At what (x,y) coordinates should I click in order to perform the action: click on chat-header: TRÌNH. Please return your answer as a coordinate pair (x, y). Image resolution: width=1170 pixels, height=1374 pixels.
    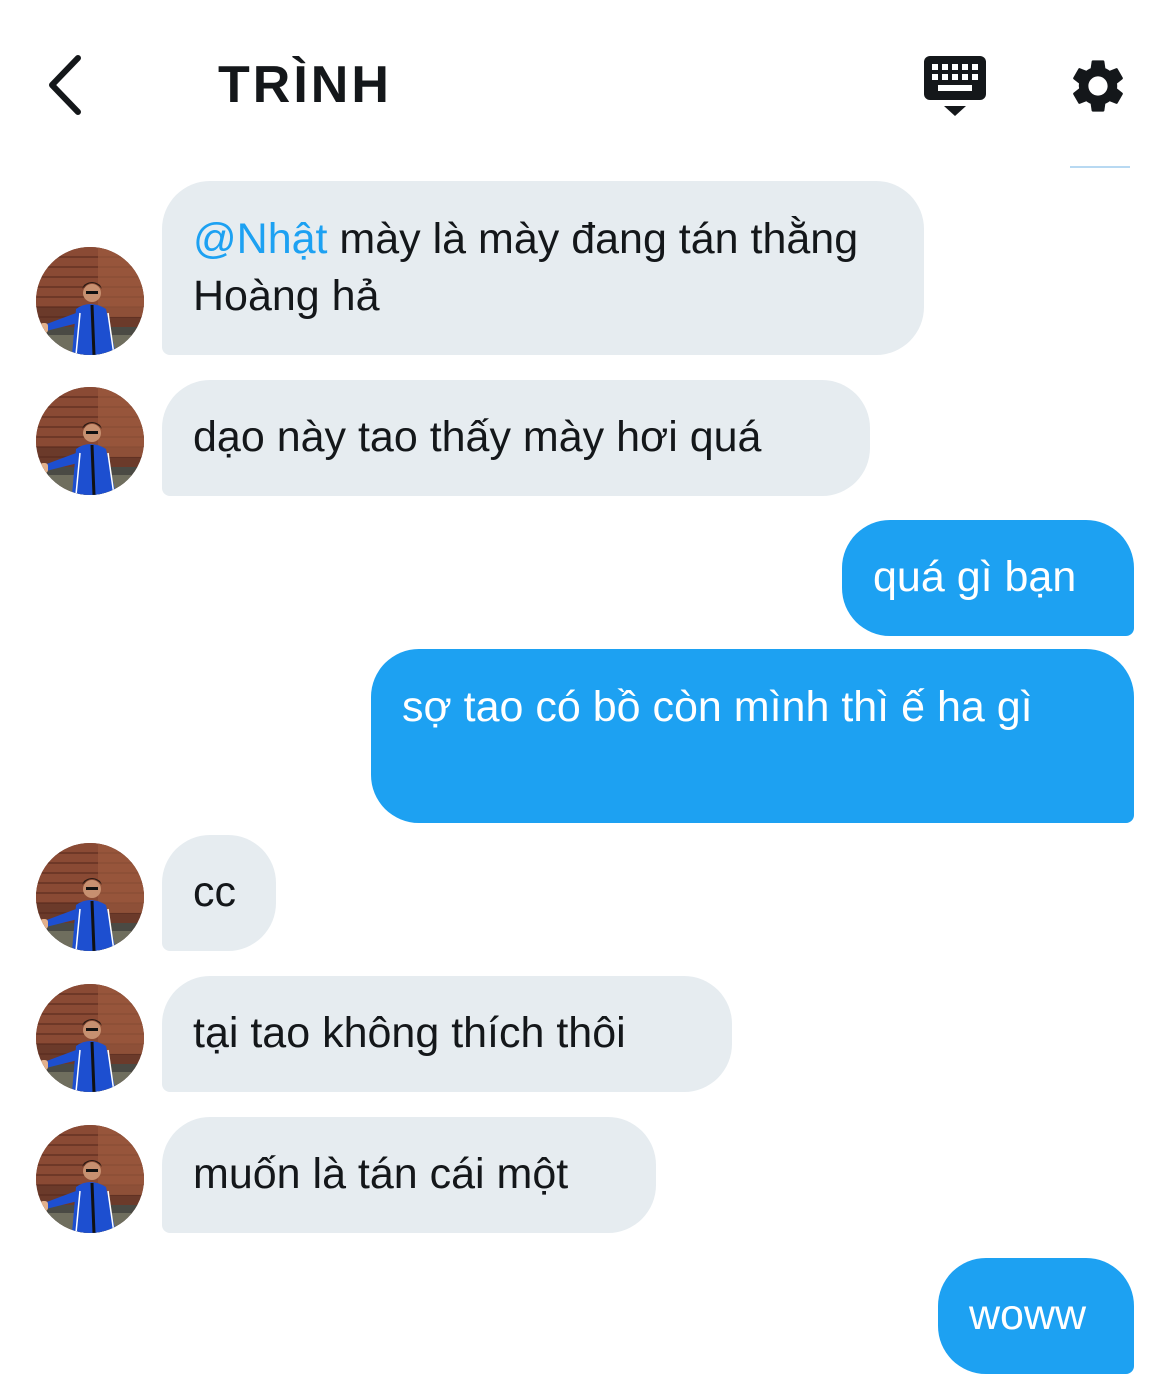
    Looking at the image, I should click on (585, 84).